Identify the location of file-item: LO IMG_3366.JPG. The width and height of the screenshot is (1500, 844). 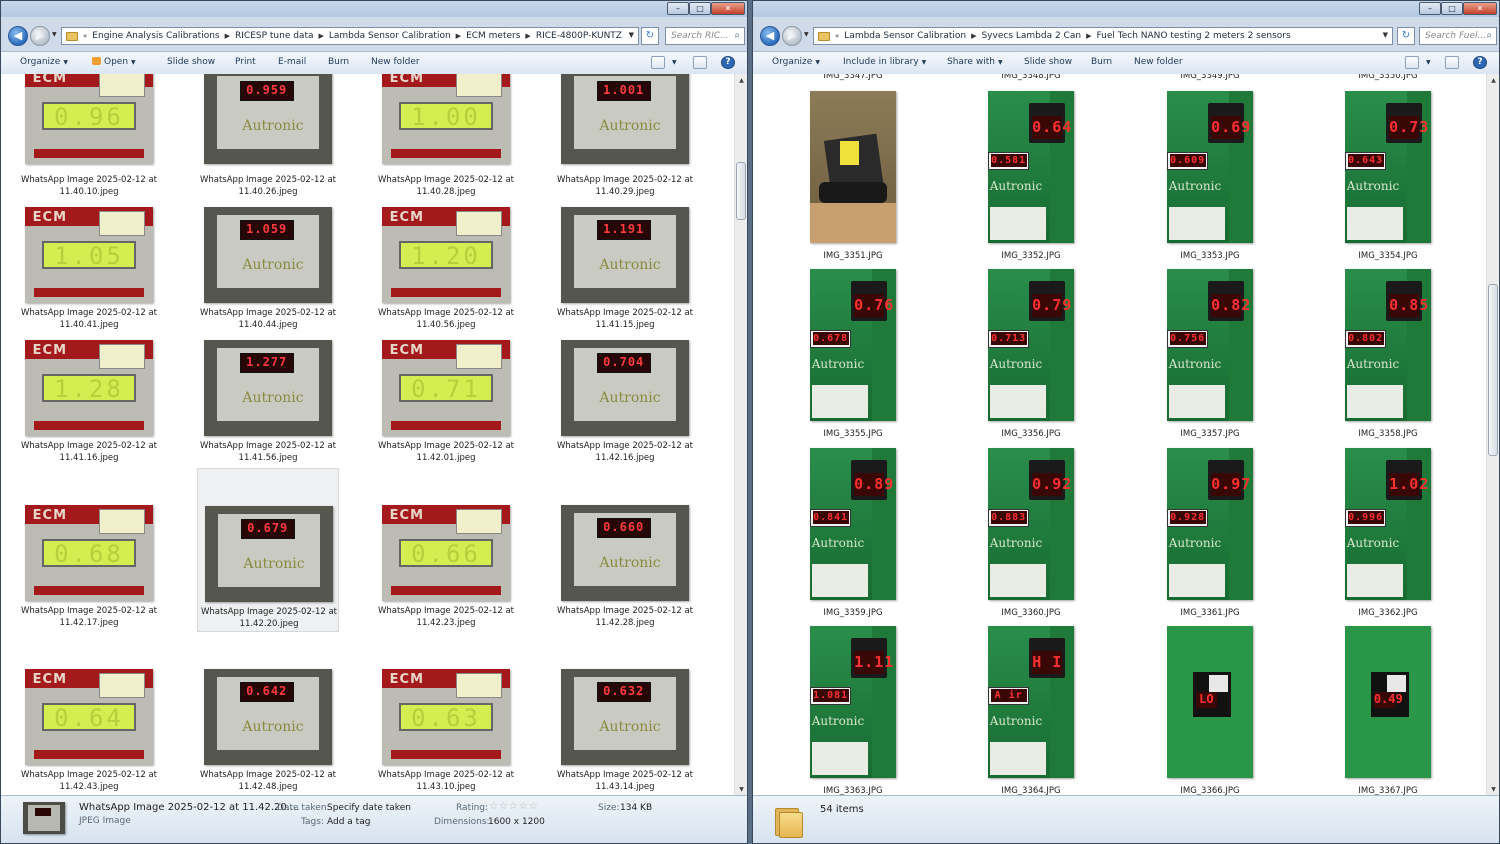
(1210, 711).